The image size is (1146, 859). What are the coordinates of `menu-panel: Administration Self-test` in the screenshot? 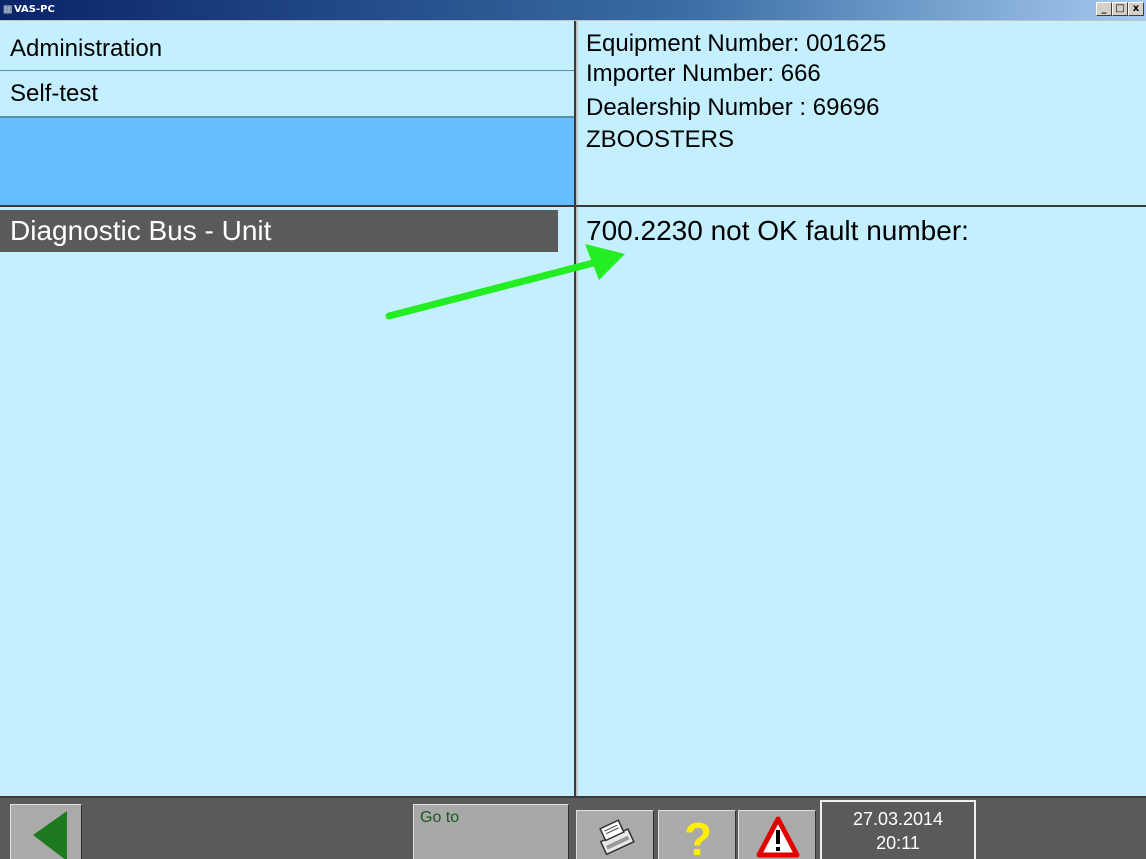 It's located at (288, 113).